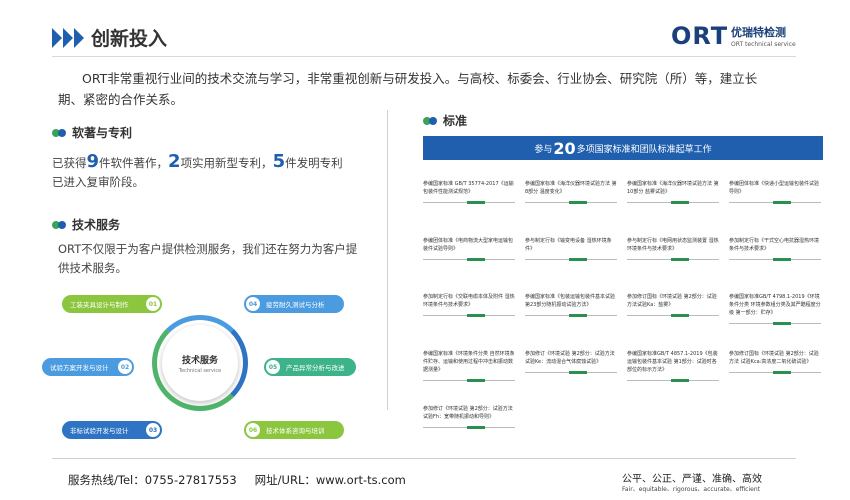  I want to click on hotline-text: 服务热线/Tel：0755-27817553, so click(152, 480).